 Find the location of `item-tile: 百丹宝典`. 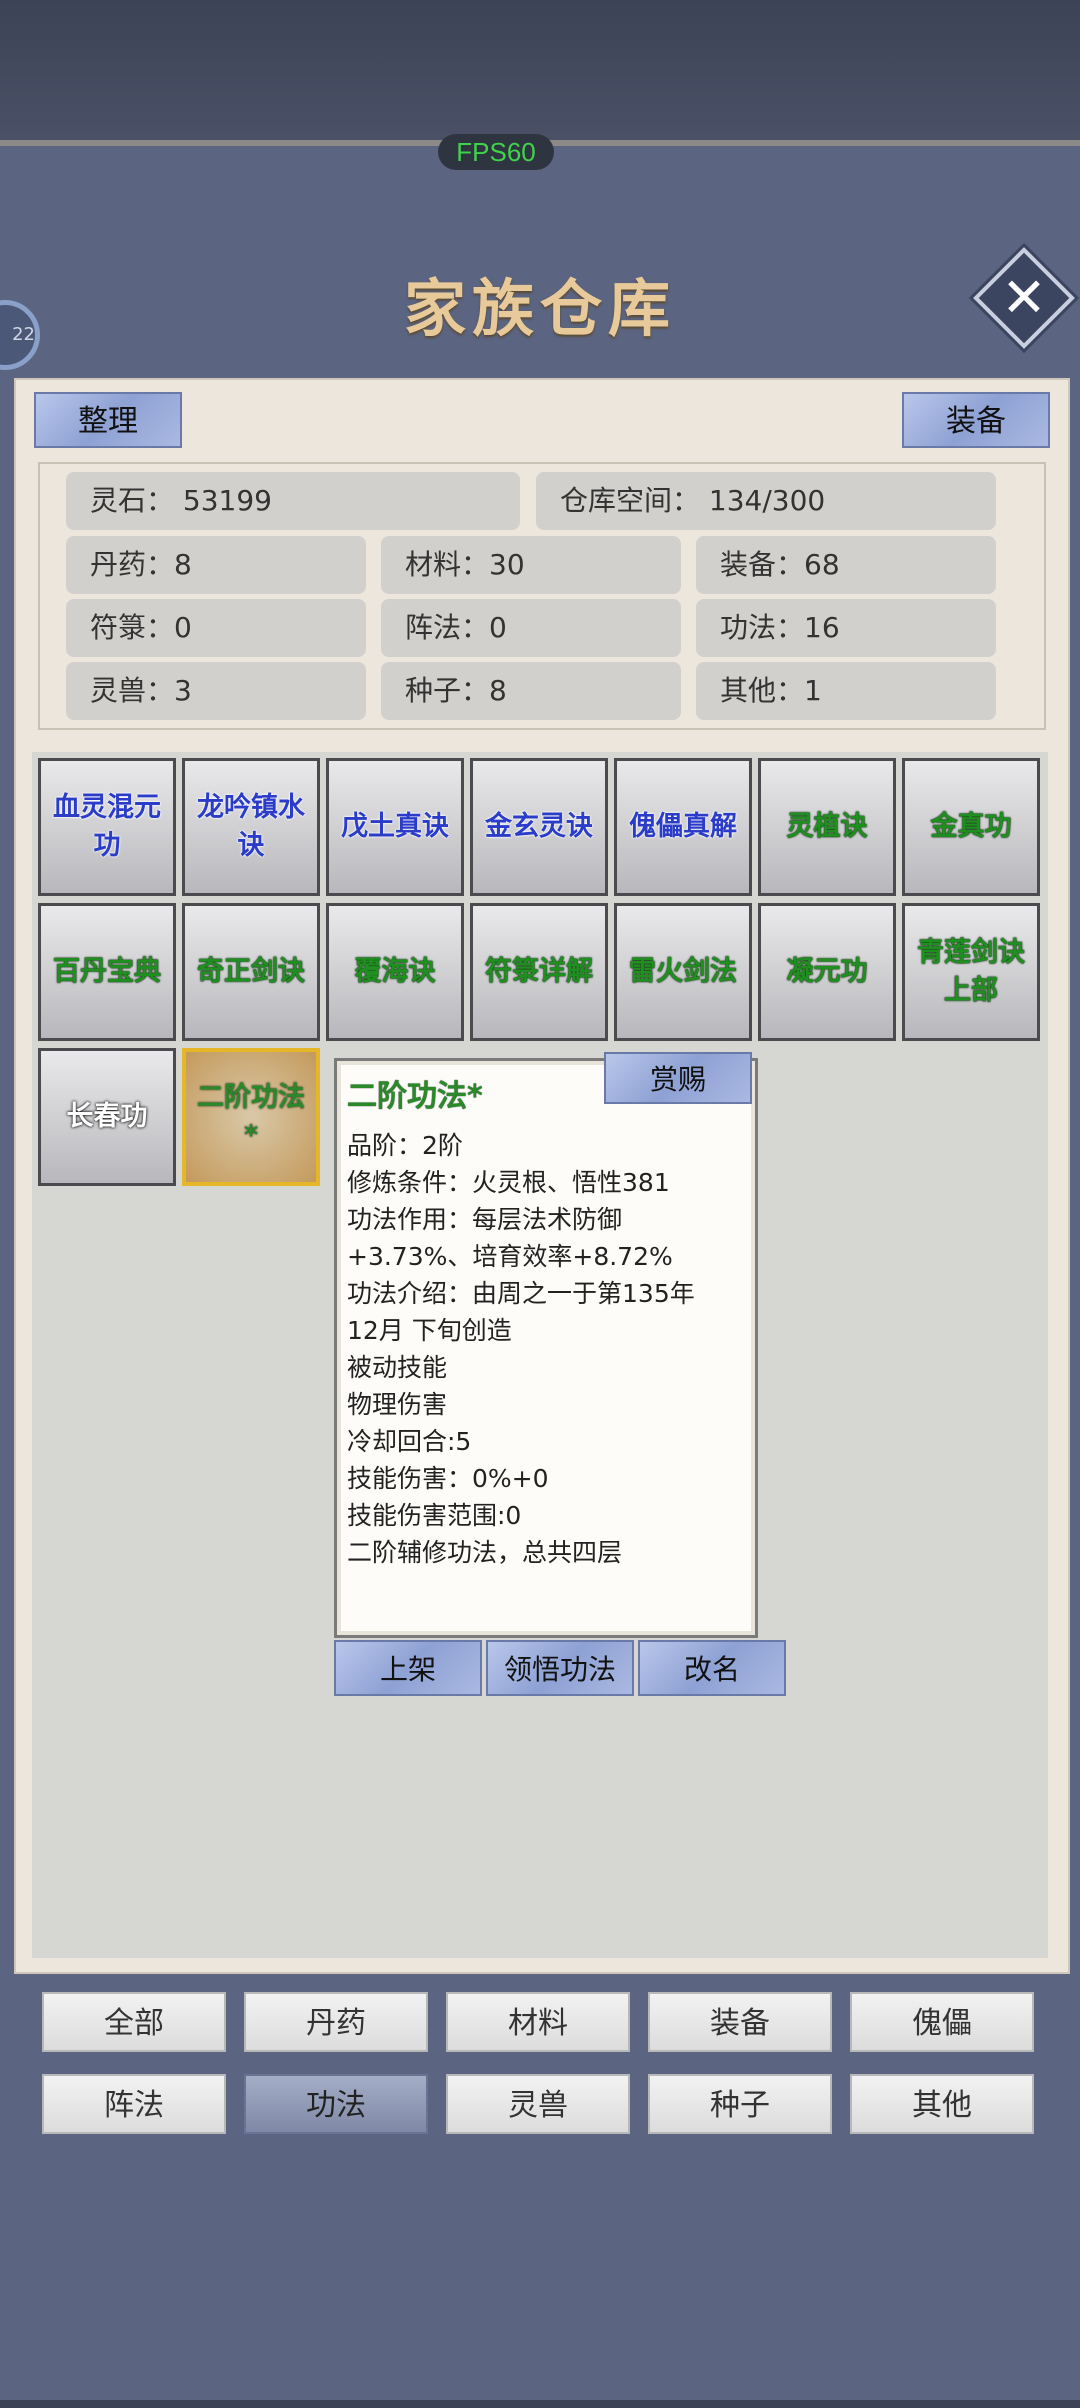

item-tile: 百丹宝典 is located at coordinates (107, 972).